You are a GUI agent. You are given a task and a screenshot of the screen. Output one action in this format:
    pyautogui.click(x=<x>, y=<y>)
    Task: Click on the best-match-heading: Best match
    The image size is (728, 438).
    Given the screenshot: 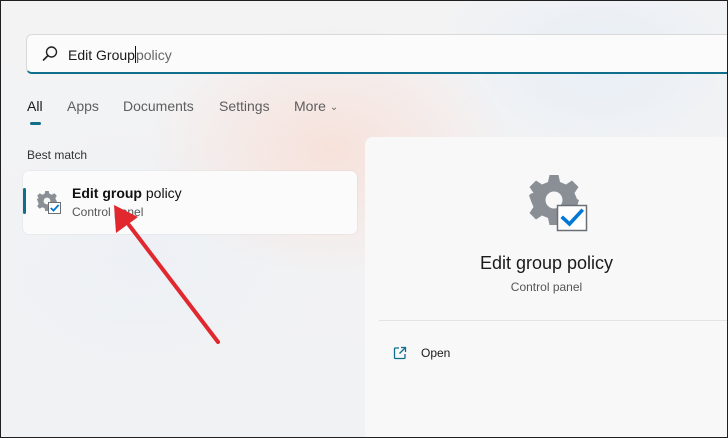 What is the action you would take?
    pyautogui.click(x=57, y=155)
    